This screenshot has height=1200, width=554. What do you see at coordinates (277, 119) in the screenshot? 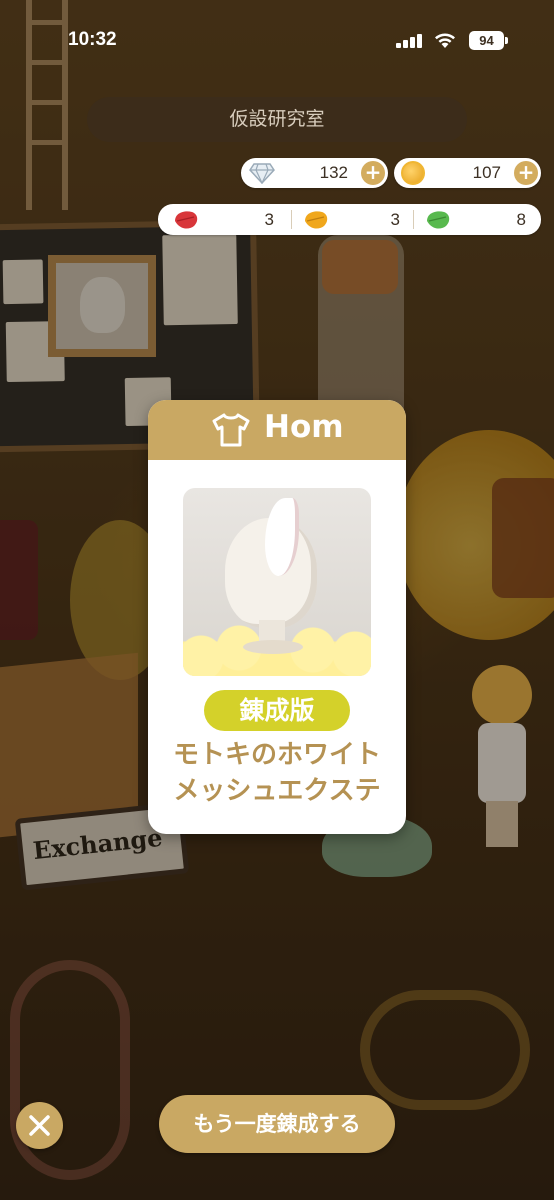
I see `page-title: 仮設研究室` at bounding box center [277, 119].